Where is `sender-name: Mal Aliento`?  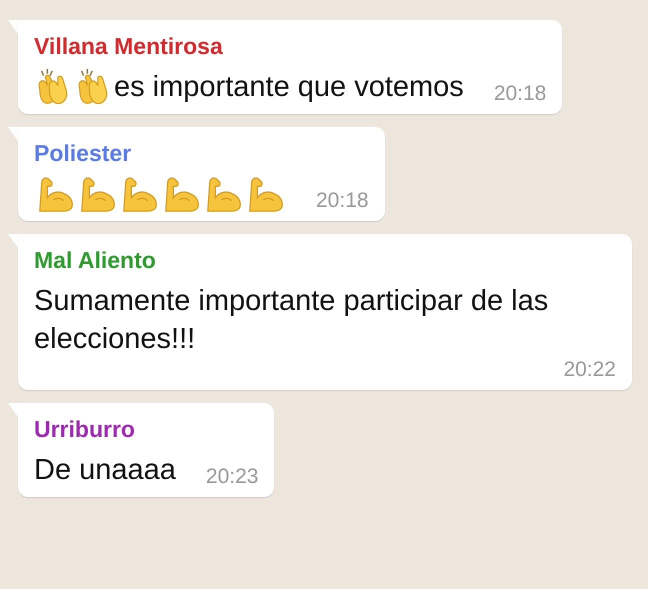
sender-name: Mal Aliento is located at coordinates (95, 260).